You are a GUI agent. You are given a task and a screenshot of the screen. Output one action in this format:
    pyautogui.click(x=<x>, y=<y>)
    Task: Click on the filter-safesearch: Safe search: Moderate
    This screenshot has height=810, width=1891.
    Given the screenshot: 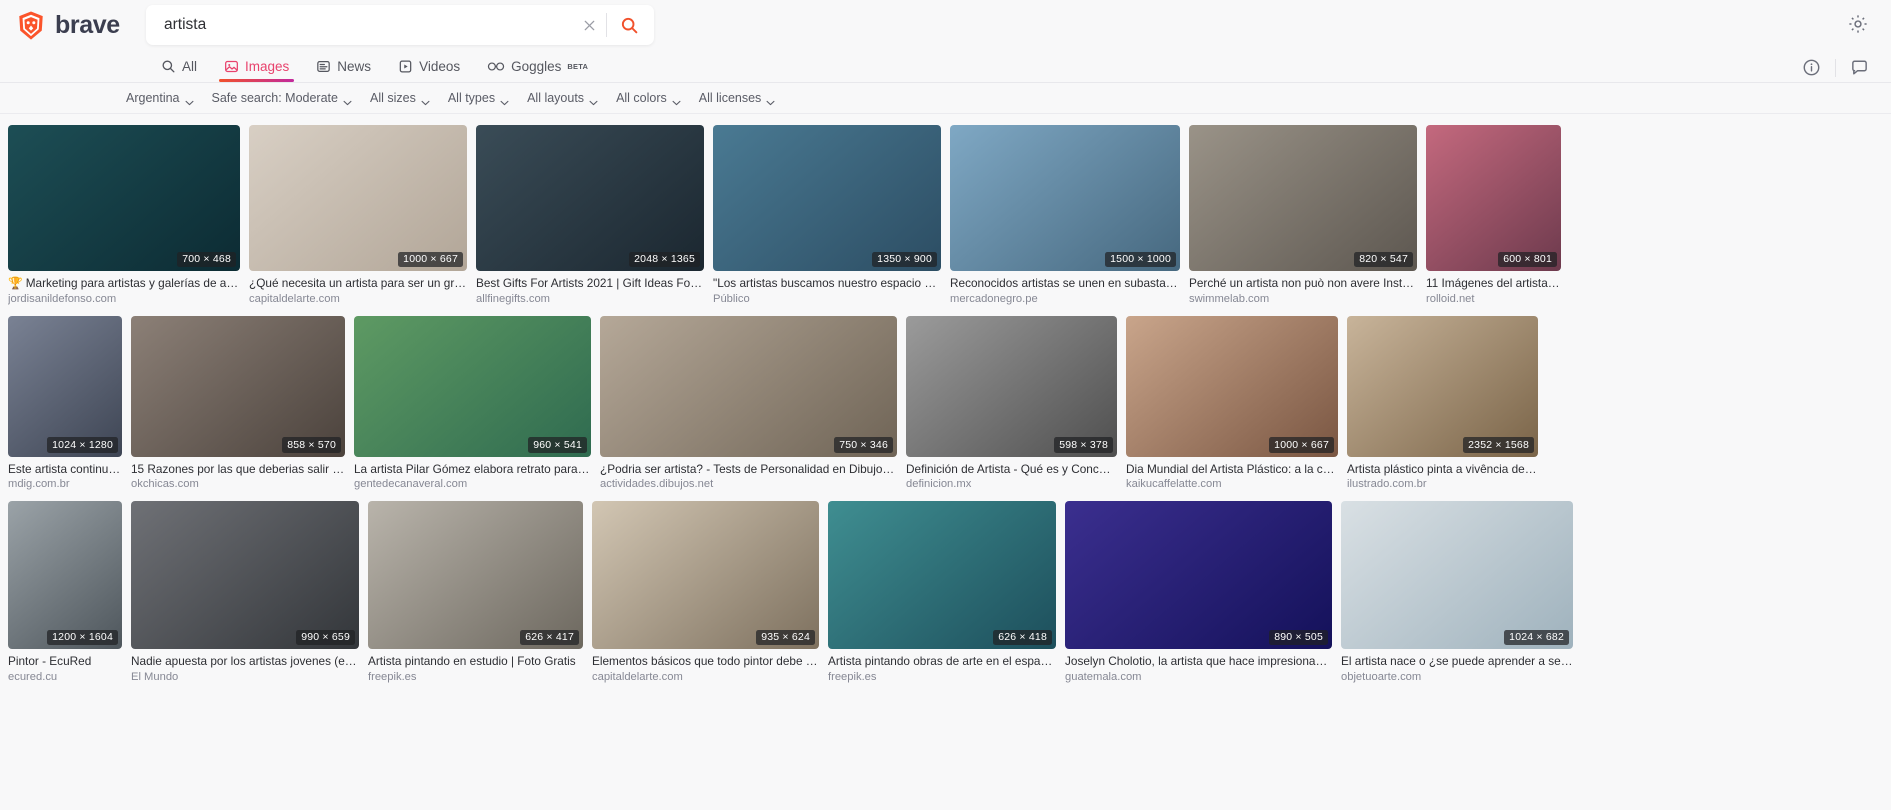 What is the action you would take?
    pyautogui.click(x=282, y=98)
    